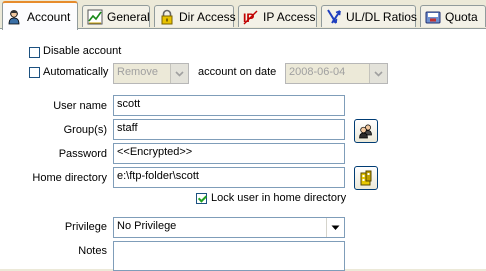 Image resolution: width=486 pixels, height=271 pixels. I want to click on tab-uldl-ratios-label: UL/DL Ratios, so click(381, 16).